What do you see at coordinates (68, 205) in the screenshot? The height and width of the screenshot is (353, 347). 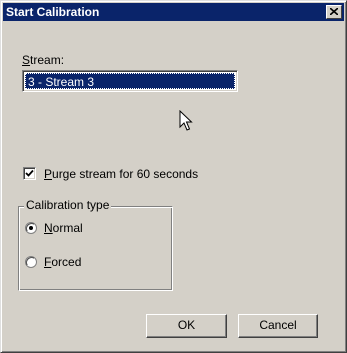 I see `calibration-type-title: Calibration type` at bounding box center [68, 205].